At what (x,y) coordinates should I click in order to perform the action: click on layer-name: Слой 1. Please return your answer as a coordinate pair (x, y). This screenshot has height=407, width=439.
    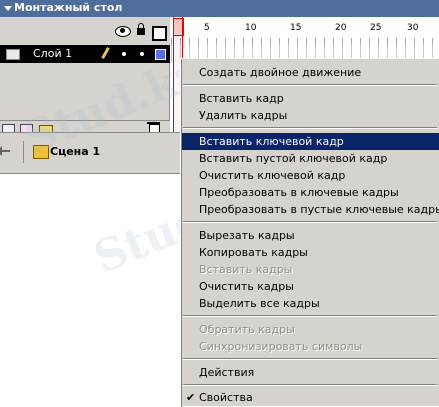
    Looking at the image, I should click on (53, 53).